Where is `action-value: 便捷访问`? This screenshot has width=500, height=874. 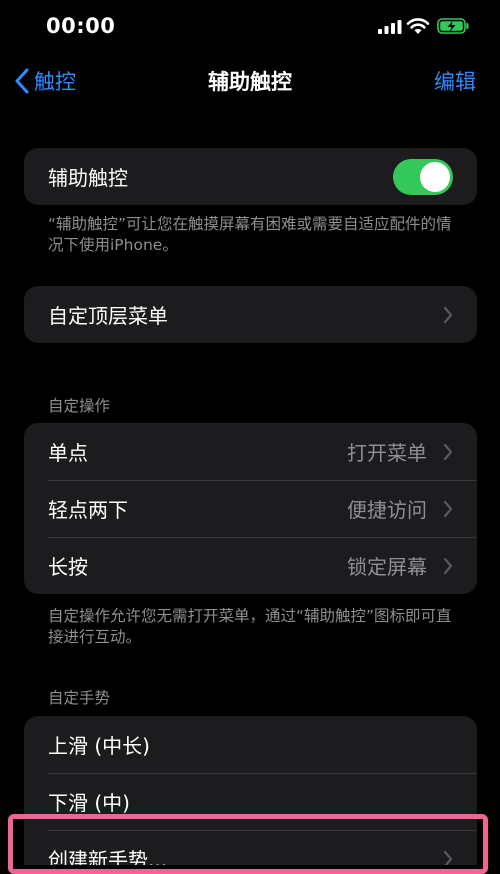 action-value: 便捷访问 is located at coordinates (387, 510).